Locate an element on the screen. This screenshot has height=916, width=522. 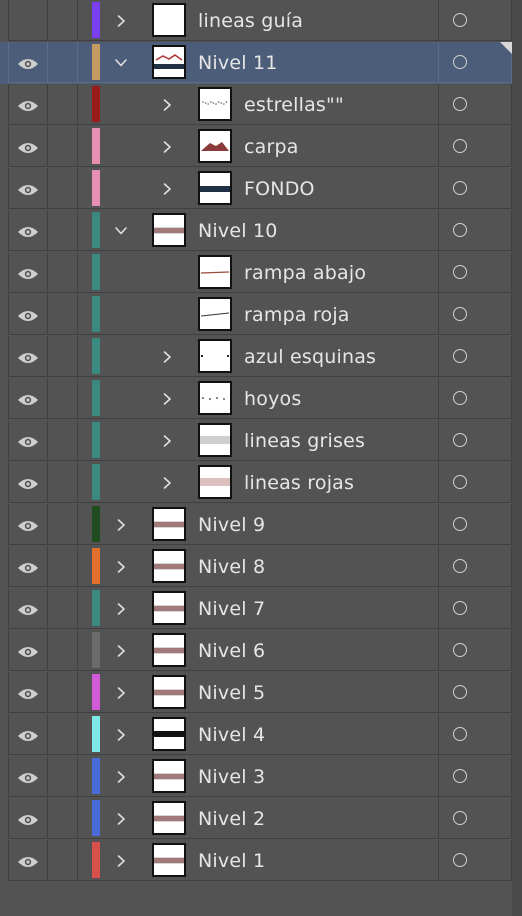
layer-name: Nivel 3 is located at coordinates (231, 777).